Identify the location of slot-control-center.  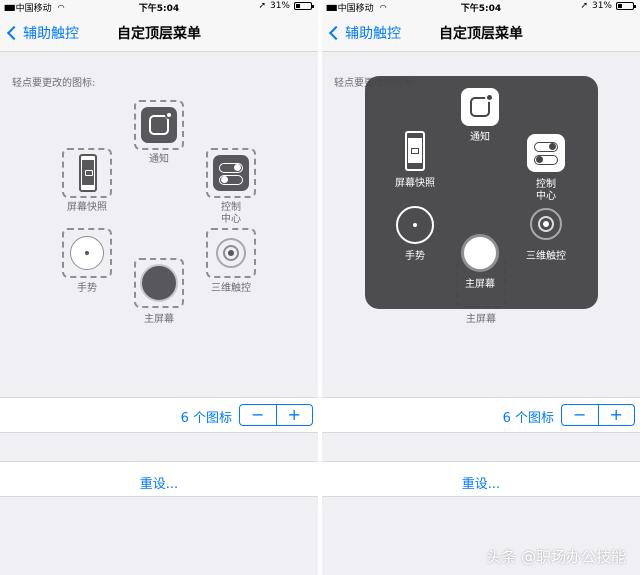
(231, 173).